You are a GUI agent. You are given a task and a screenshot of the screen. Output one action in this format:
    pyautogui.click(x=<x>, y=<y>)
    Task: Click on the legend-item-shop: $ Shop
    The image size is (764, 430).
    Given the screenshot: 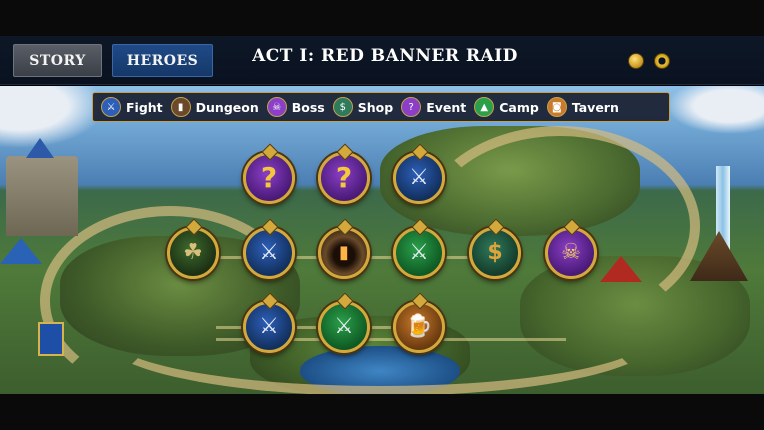 What is the action you would take?
    pyautogui.click(x=363, y=107)
    